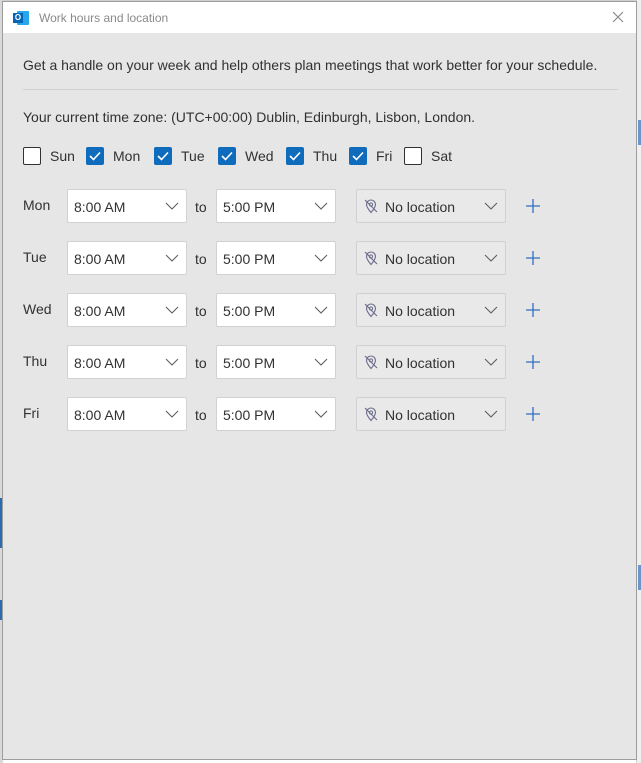 The image size is (641, 763). What do you see at coordinates (179, 156) in the screenshot?
I see `day-checkbox-tue: Tue` at bounding box center [179, 156].